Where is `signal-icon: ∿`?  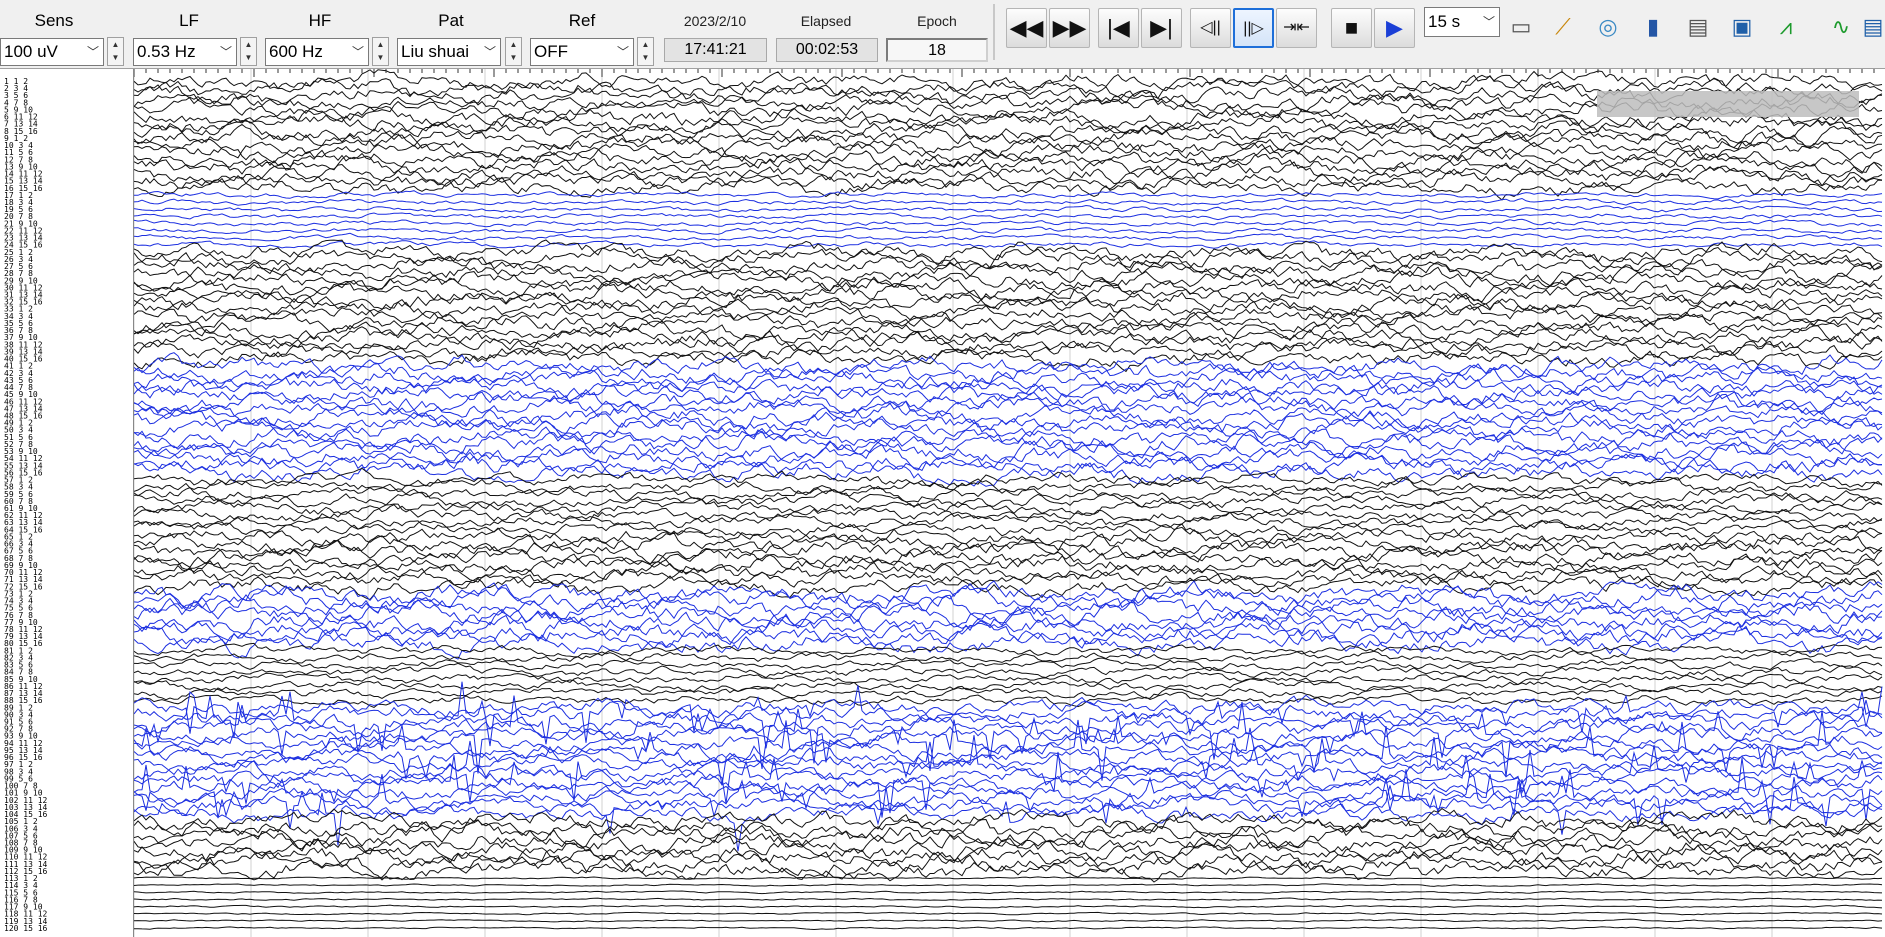 signal-icon: ∿ is located at coordinates (1841, 27).